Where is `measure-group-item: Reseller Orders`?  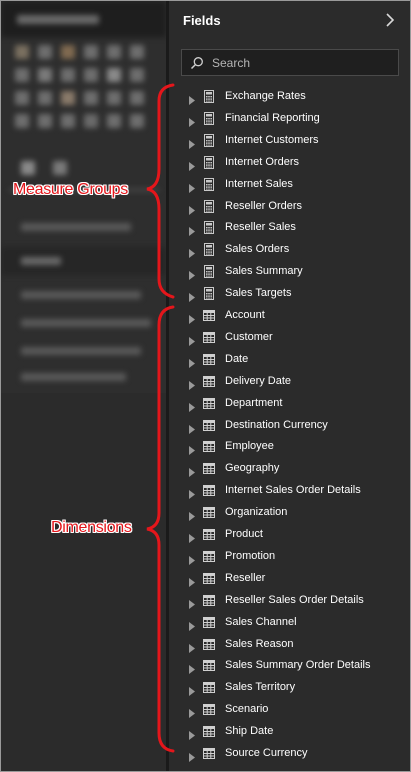
measure-group-item: Reseller Orders is located at coordinates (289, 207).